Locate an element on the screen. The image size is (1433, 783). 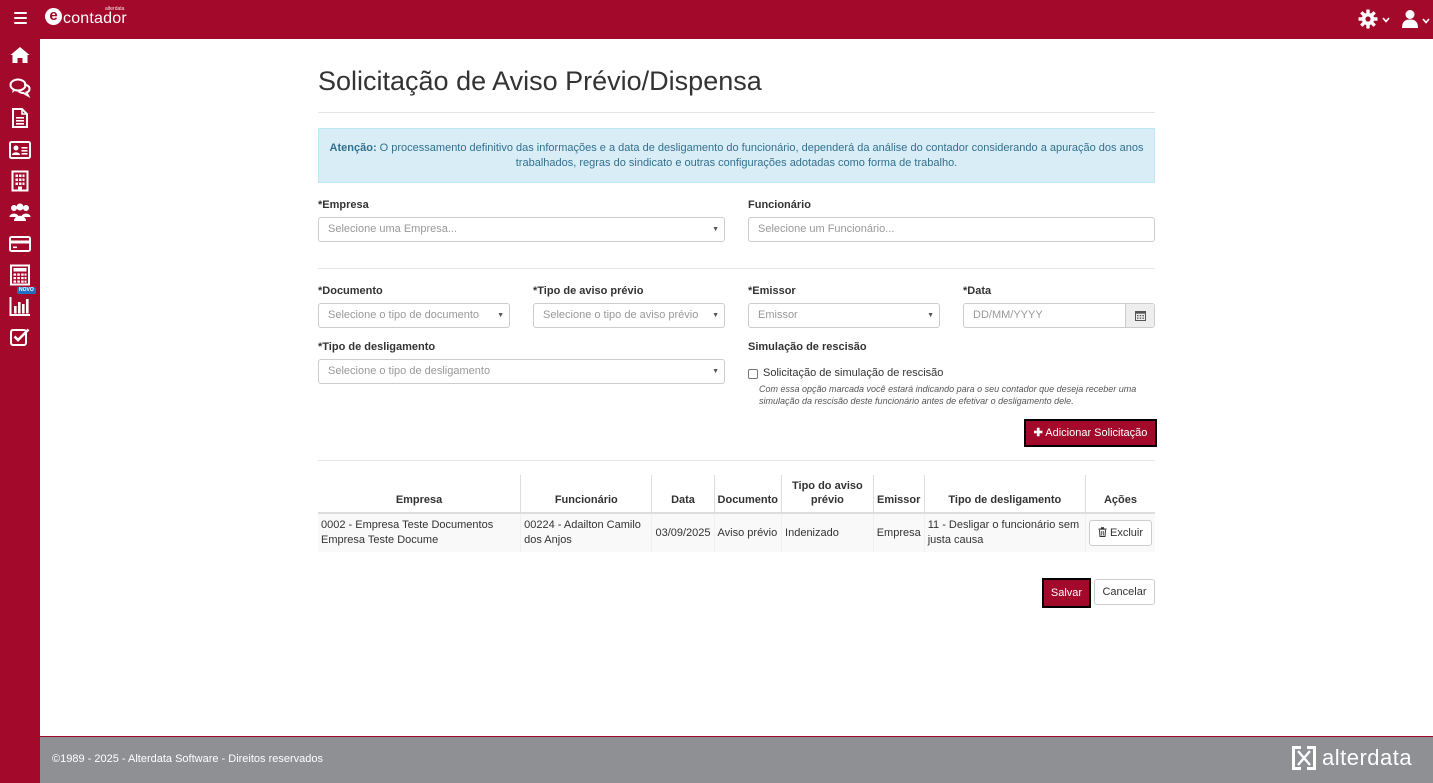
col-tipo-desligamento: Tipo de desligamento is located at coordinates (1004, 494).